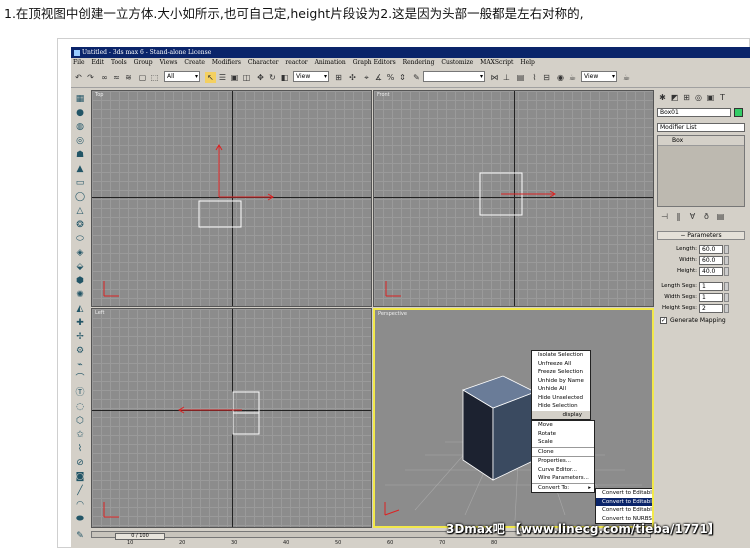 Image resolution: width=750 pixels, height=548 pixels. Describe the element at coordinates (260, 77) in the screenshot. I see `move-icon: ✥` at that location.